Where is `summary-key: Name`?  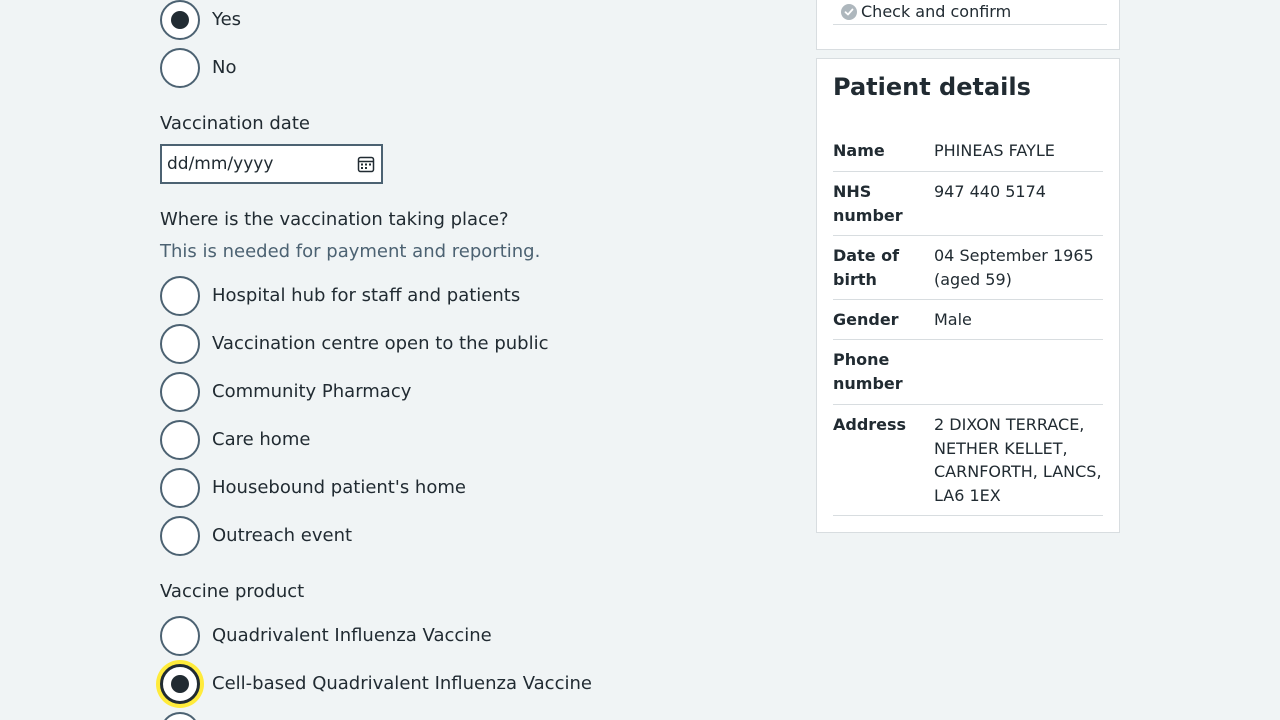
summary-key: Name is located at coordinates (859, 150).